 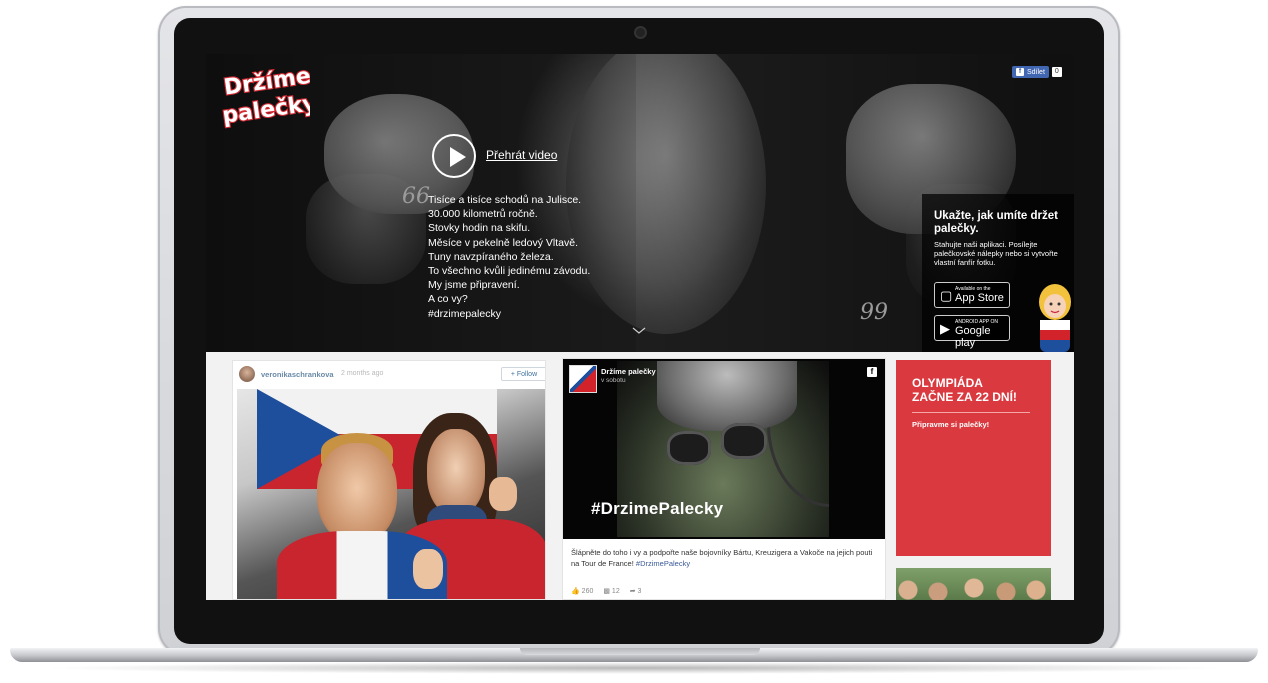 What do you see at coordinates (744, 441) in the screenshot?
I see `photo-glove-right` at bounding box center [744, 441].